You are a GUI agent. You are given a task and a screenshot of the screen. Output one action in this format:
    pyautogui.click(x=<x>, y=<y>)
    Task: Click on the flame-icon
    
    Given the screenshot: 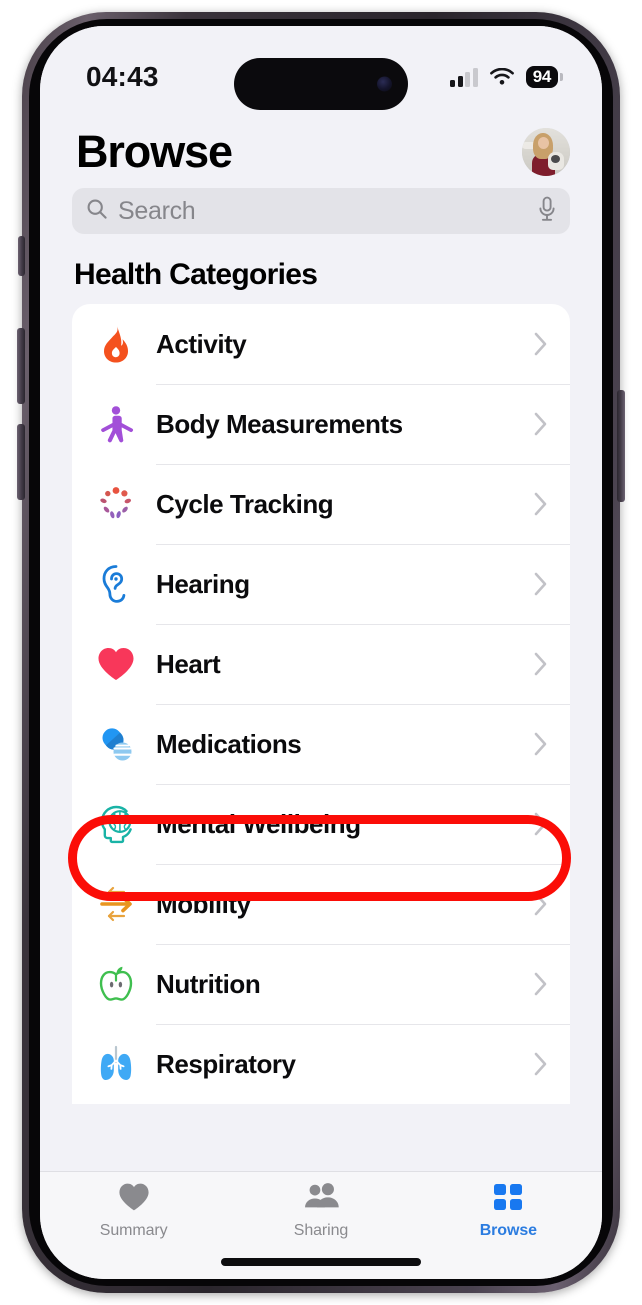 What is the action you would take?
    pyautogui.click(x=116, y=344)
    